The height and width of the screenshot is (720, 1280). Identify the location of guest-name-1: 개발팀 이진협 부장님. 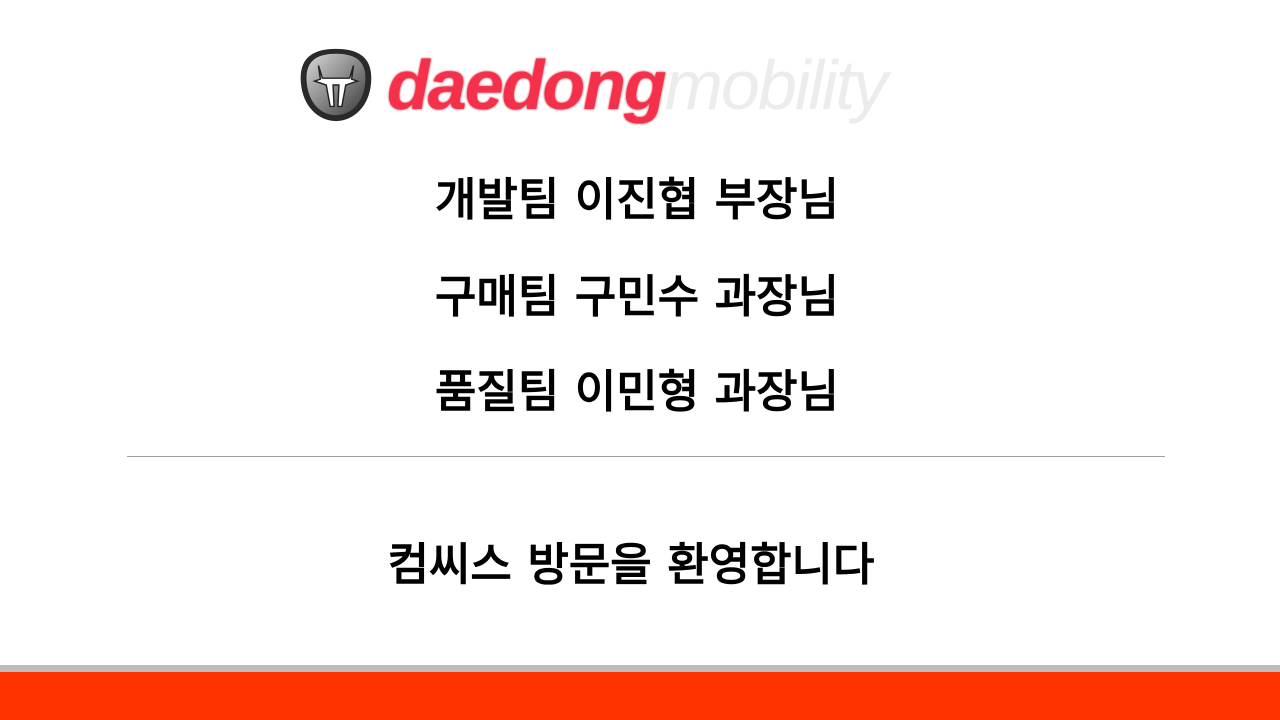
(637, 199).